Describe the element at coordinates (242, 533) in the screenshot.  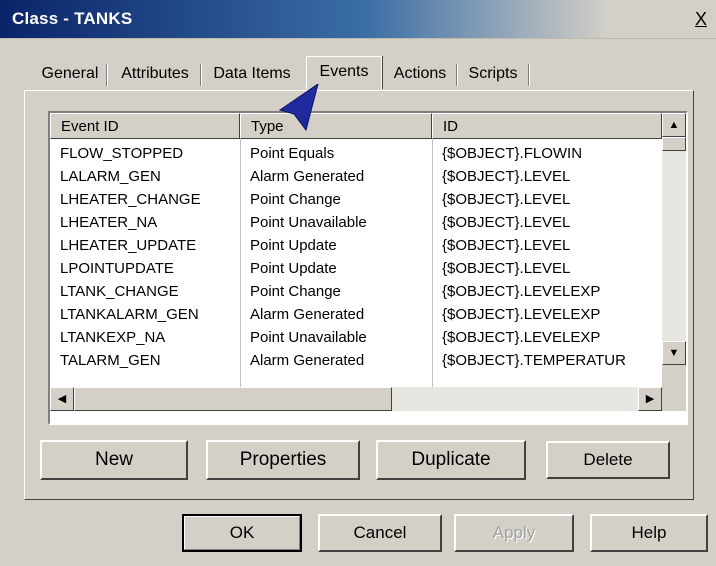
I see `ok-button: OK` at that location.